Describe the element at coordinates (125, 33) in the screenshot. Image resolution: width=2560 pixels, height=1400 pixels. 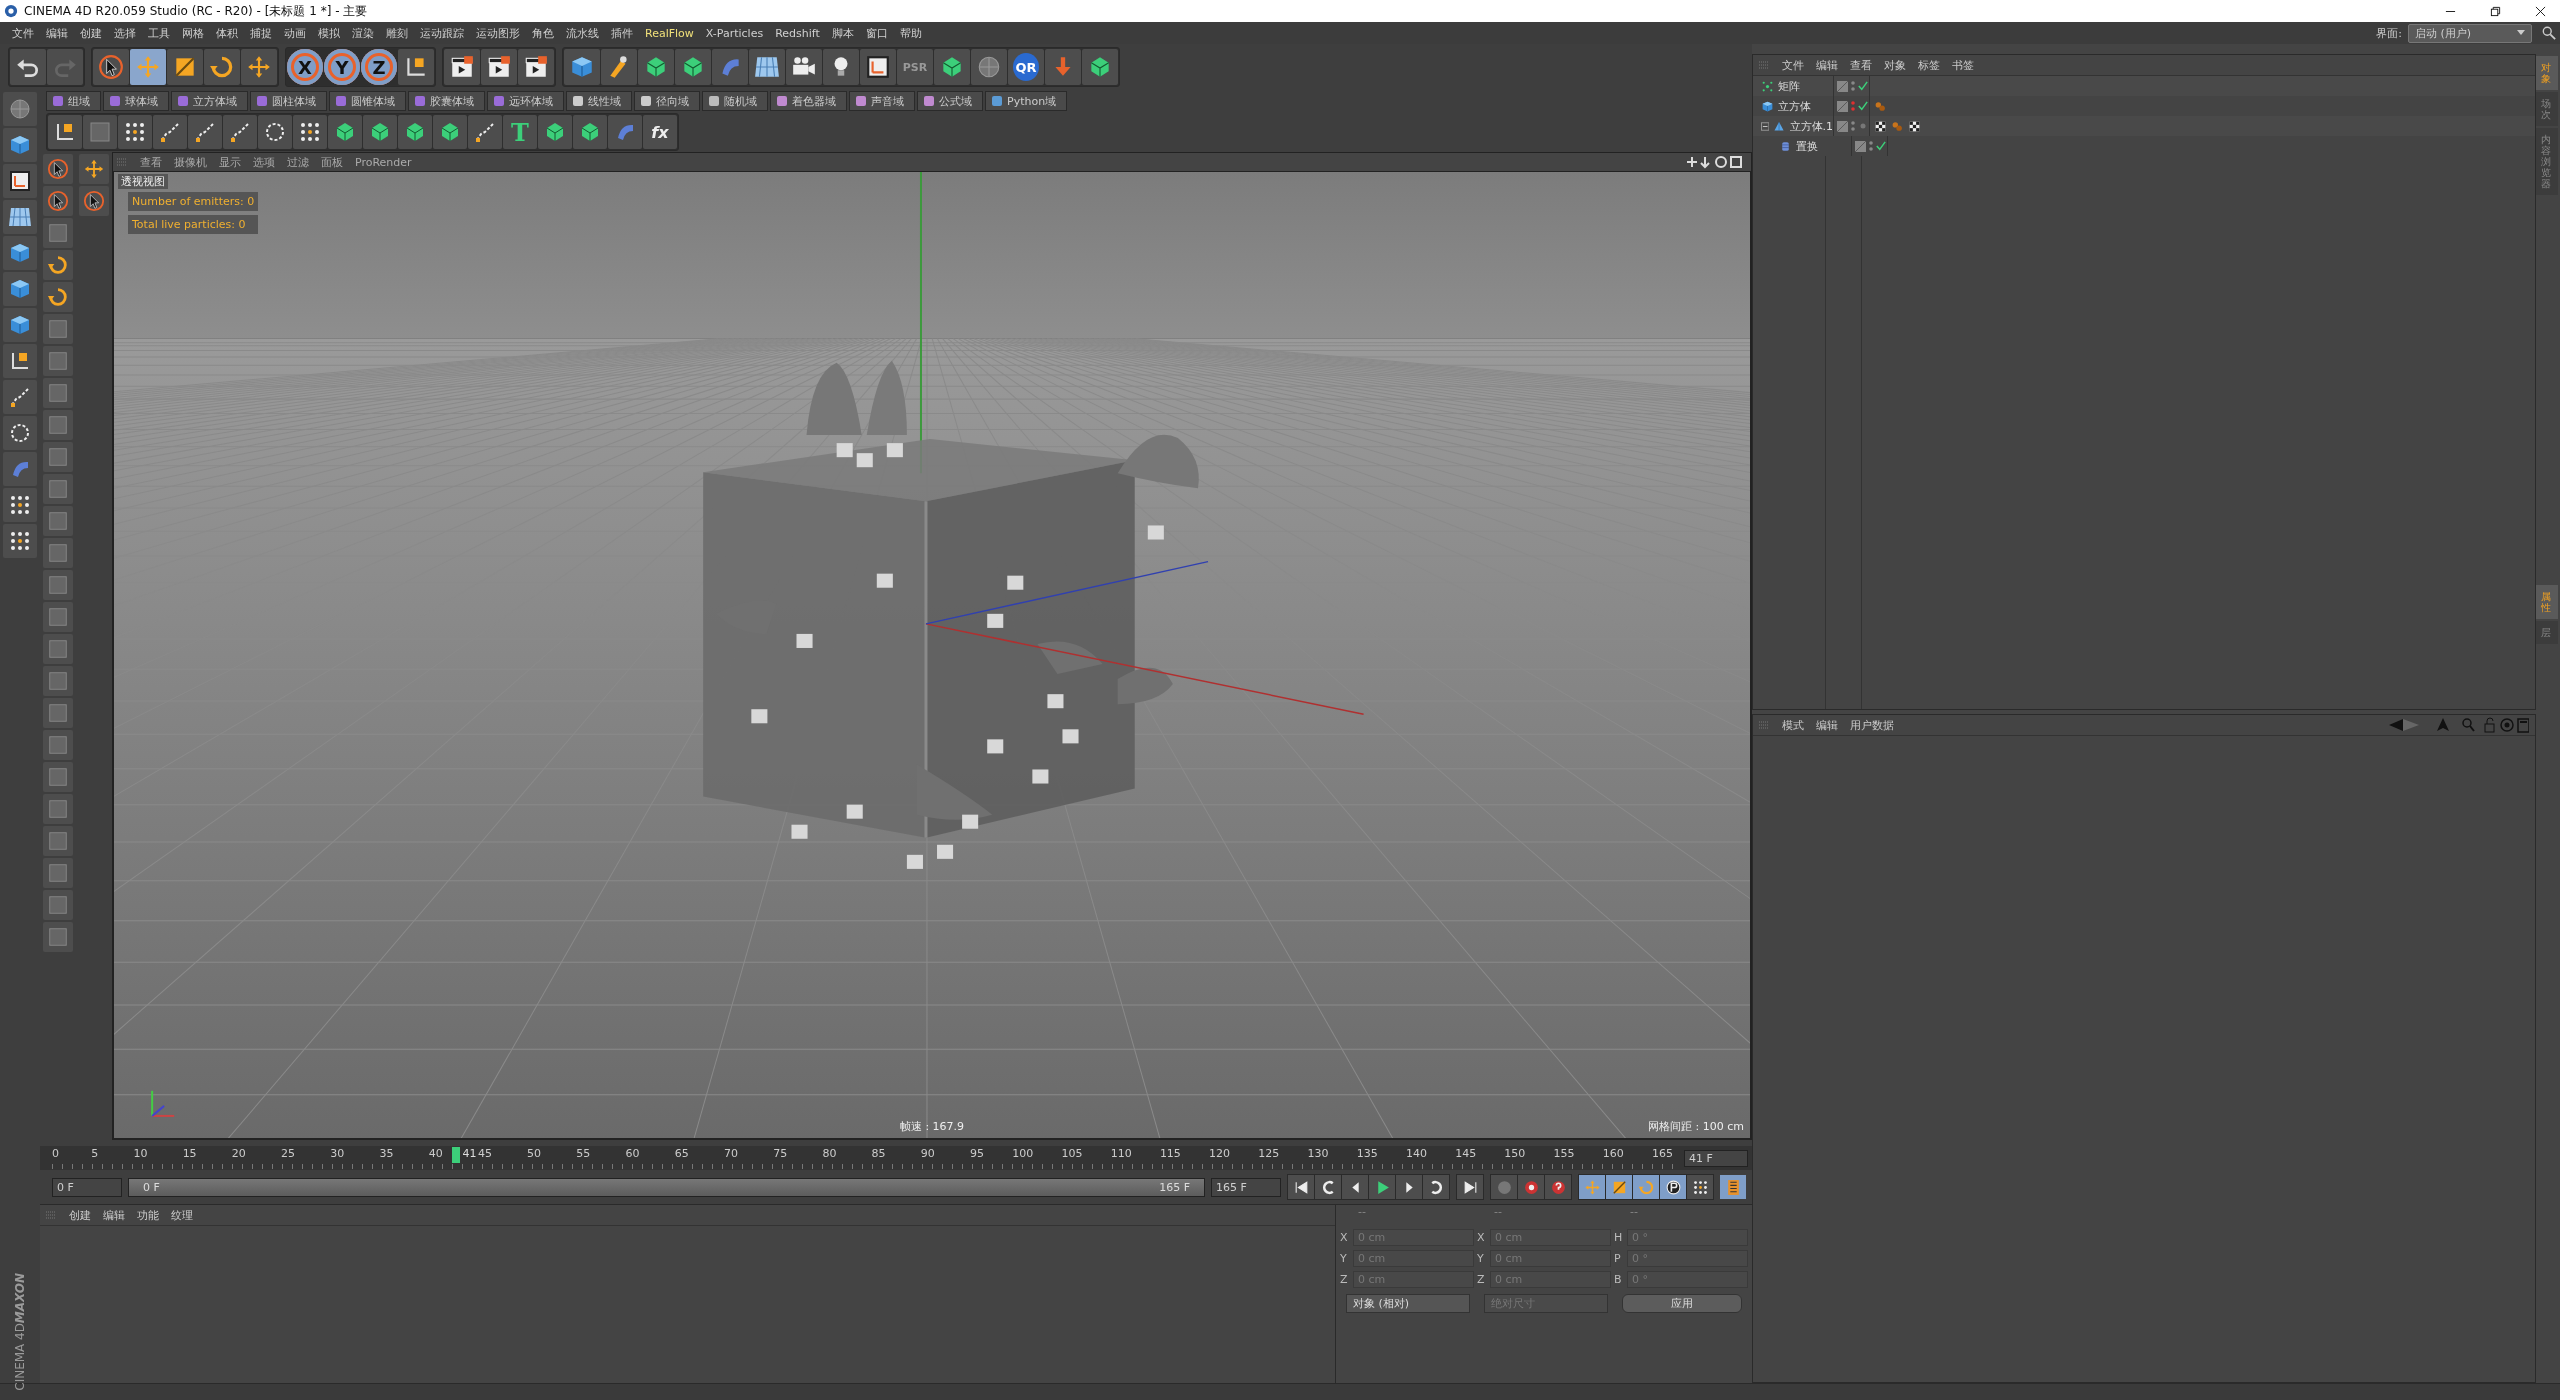
I see `menu-item: 选择` at that location.